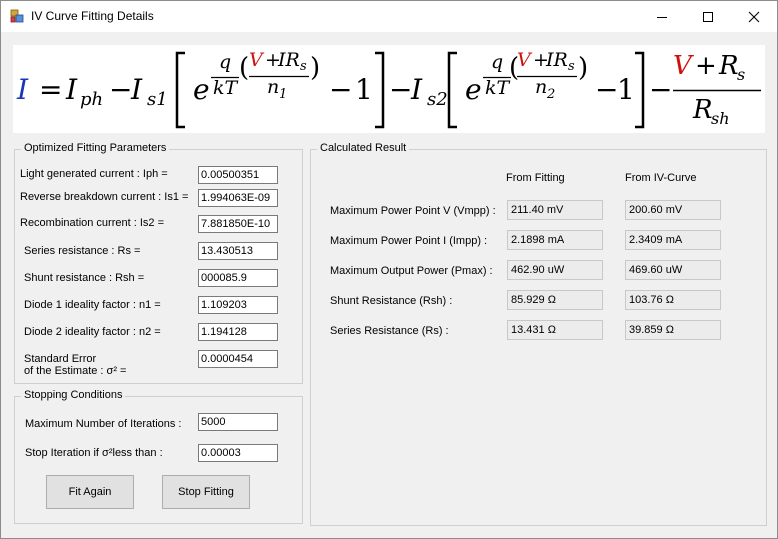  What do you see at coordinates (238, 453) in the screenshot?
I see `stop-threshold-field: 0.00003` at bounding box center [238, 453].